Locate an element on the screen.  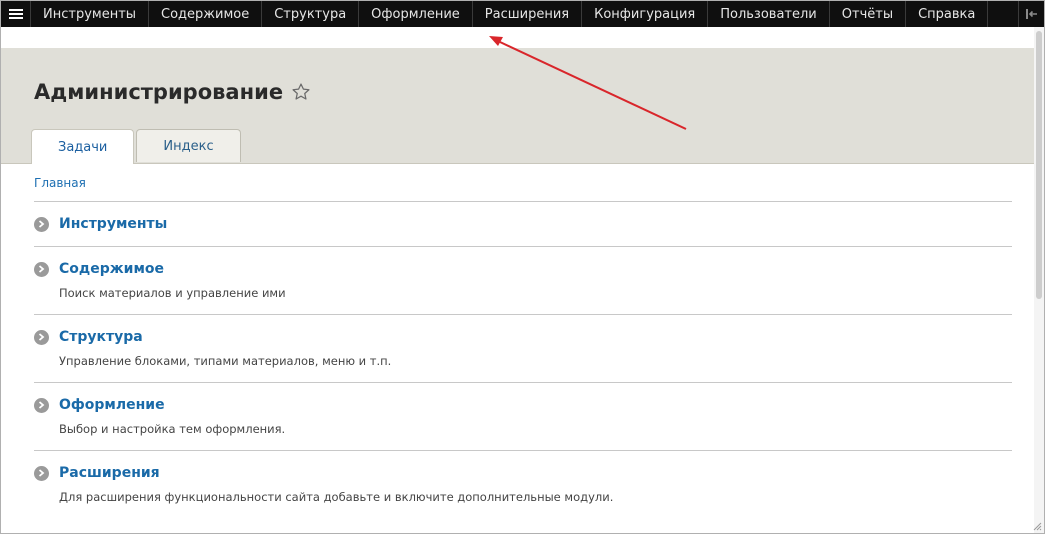
vertical-scrollbar is located at coordinates (1039, 280).